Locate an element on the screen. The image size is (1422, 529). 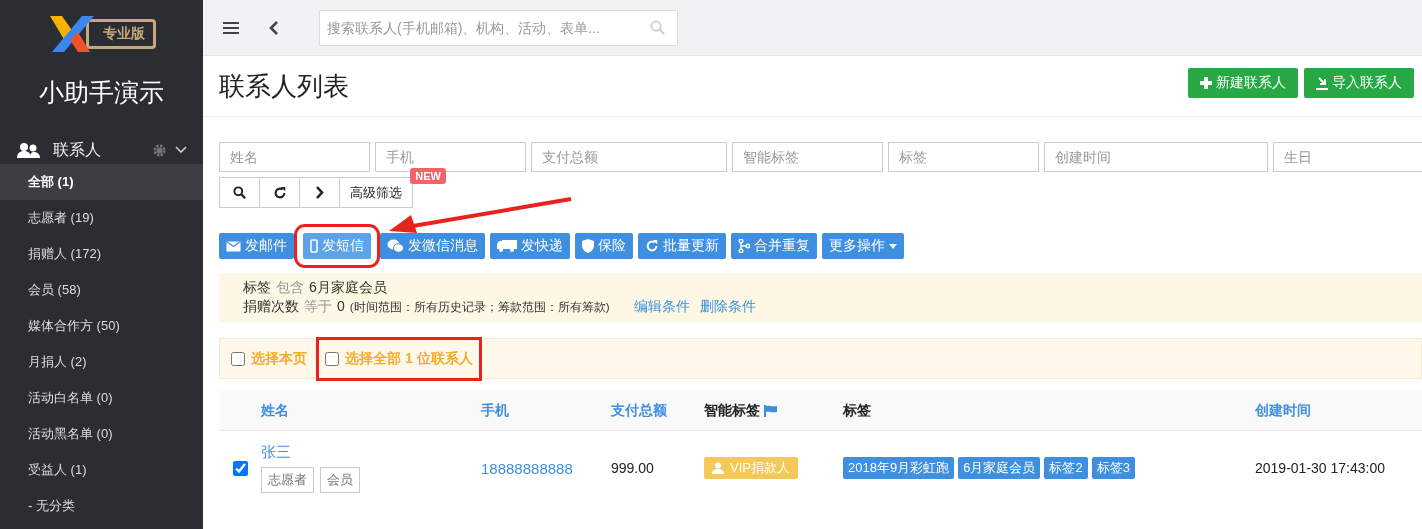
page-action-button: 导入联系人 is located at coordinates (1359, 83).